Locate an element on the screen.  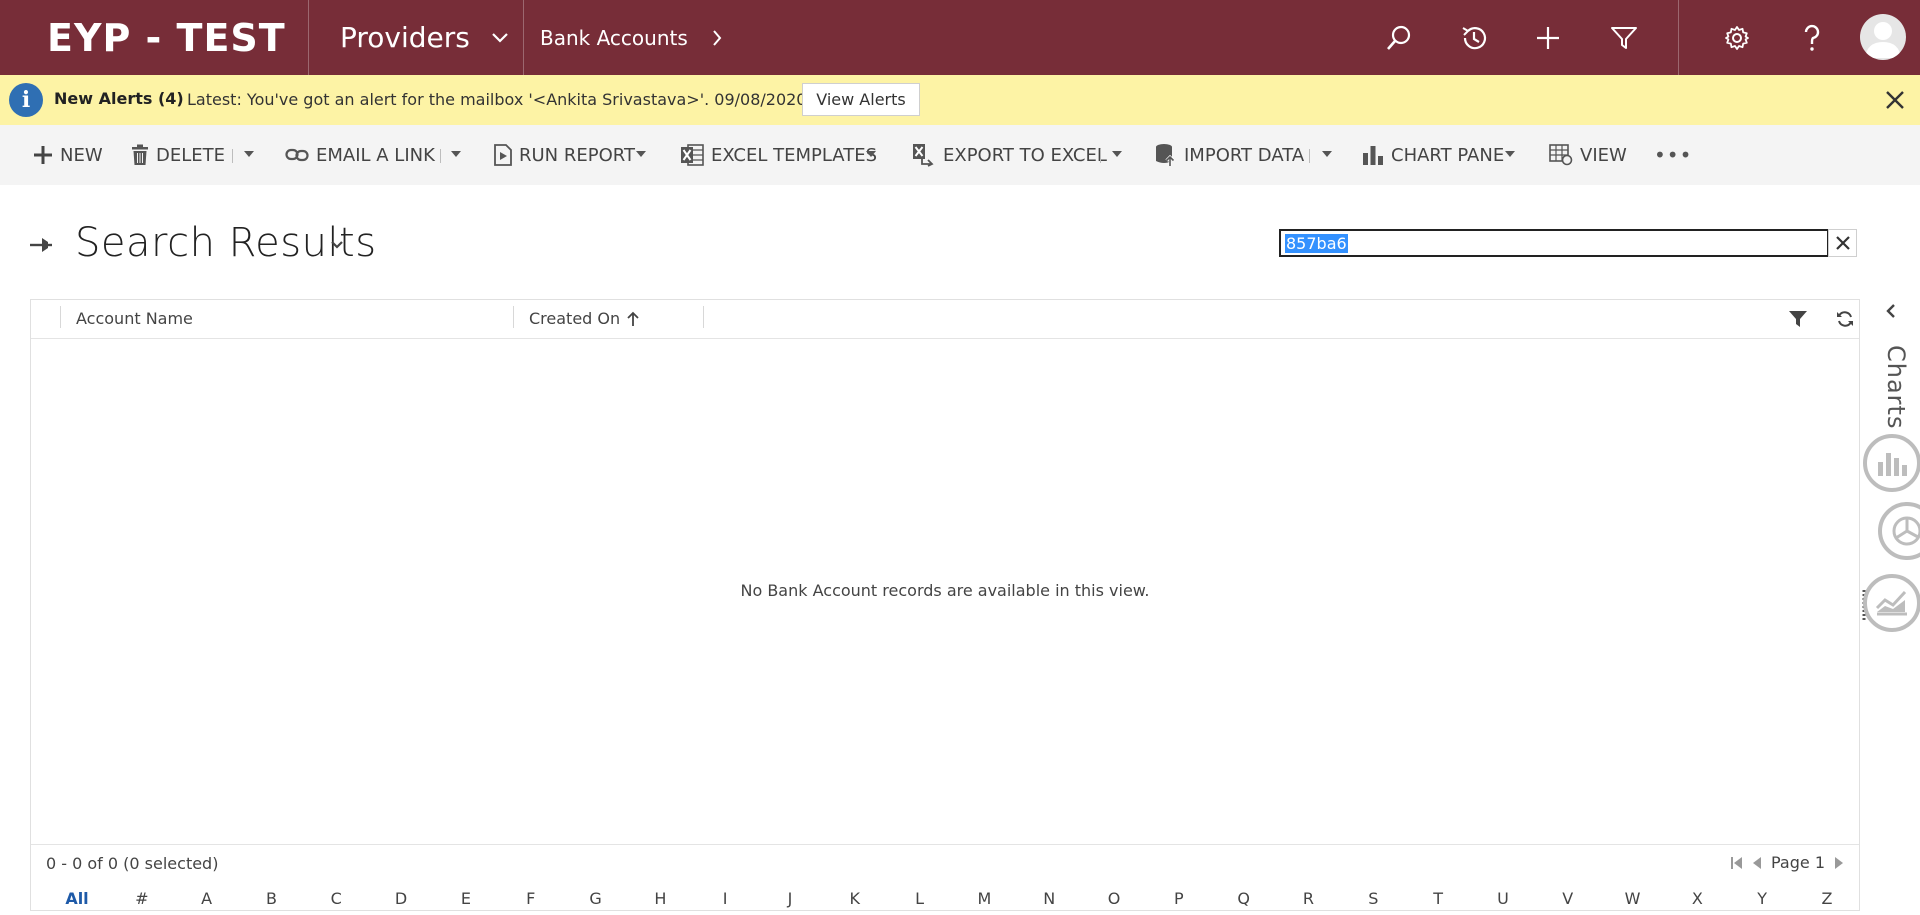
bar-chart-icon is located at coordinates (1891, 463).